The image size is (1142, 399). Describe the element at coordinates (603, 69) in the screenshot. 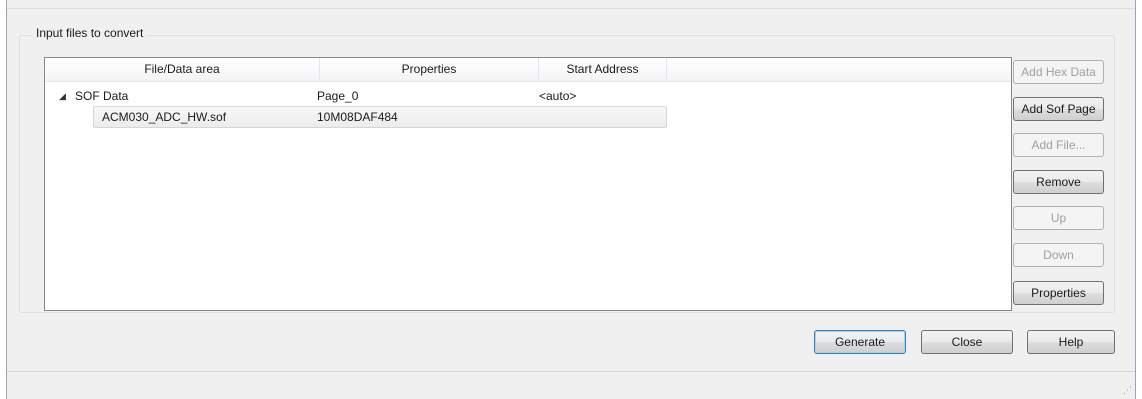

I see `column-header-start-address: Start Address` at that location.